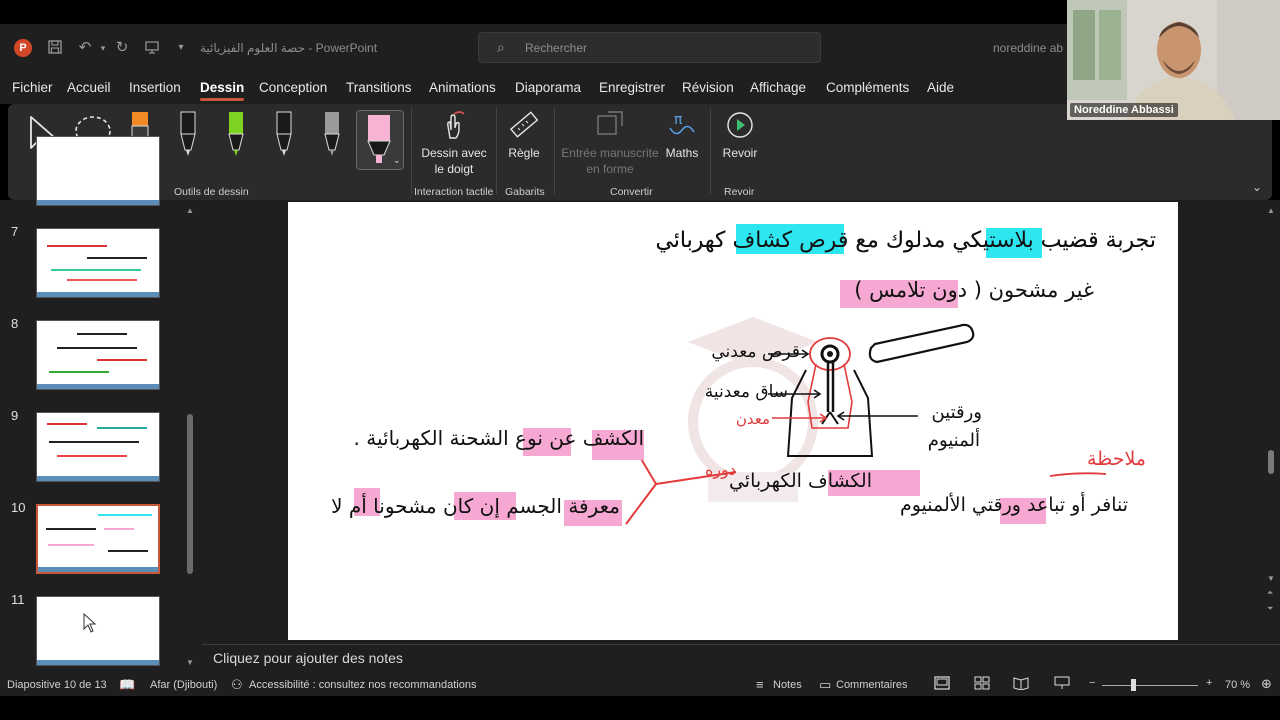 This screenshot has width=1280, height=720. What do you see at coordinates (454, 153) in the screenshot?
I see `draw-with-finger-line1: Dessin avec` at bounding box center [454, 153].